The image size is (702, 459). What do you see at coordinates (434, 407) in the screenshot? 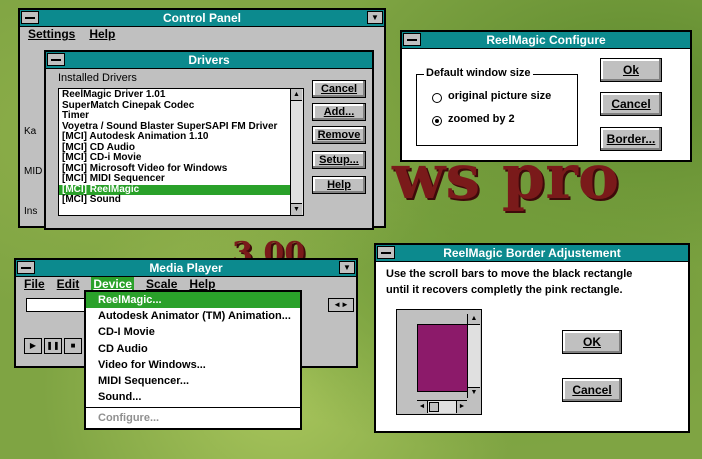
I see `scroll-thumb` at bounding box center [434, 407].